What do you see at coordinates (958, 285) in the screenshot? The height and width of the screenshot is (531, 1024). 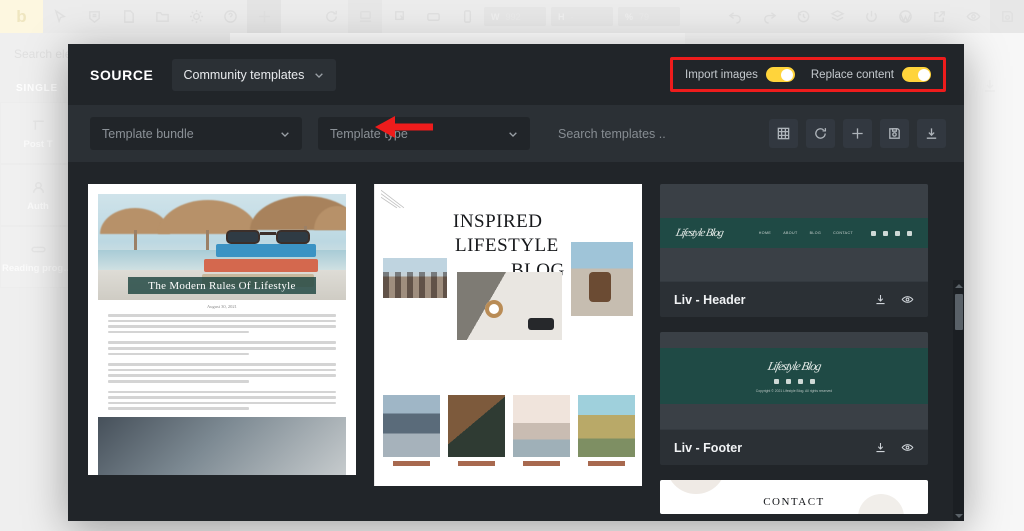 I see `scroll-up-icon` at bounding box center [958, 285].